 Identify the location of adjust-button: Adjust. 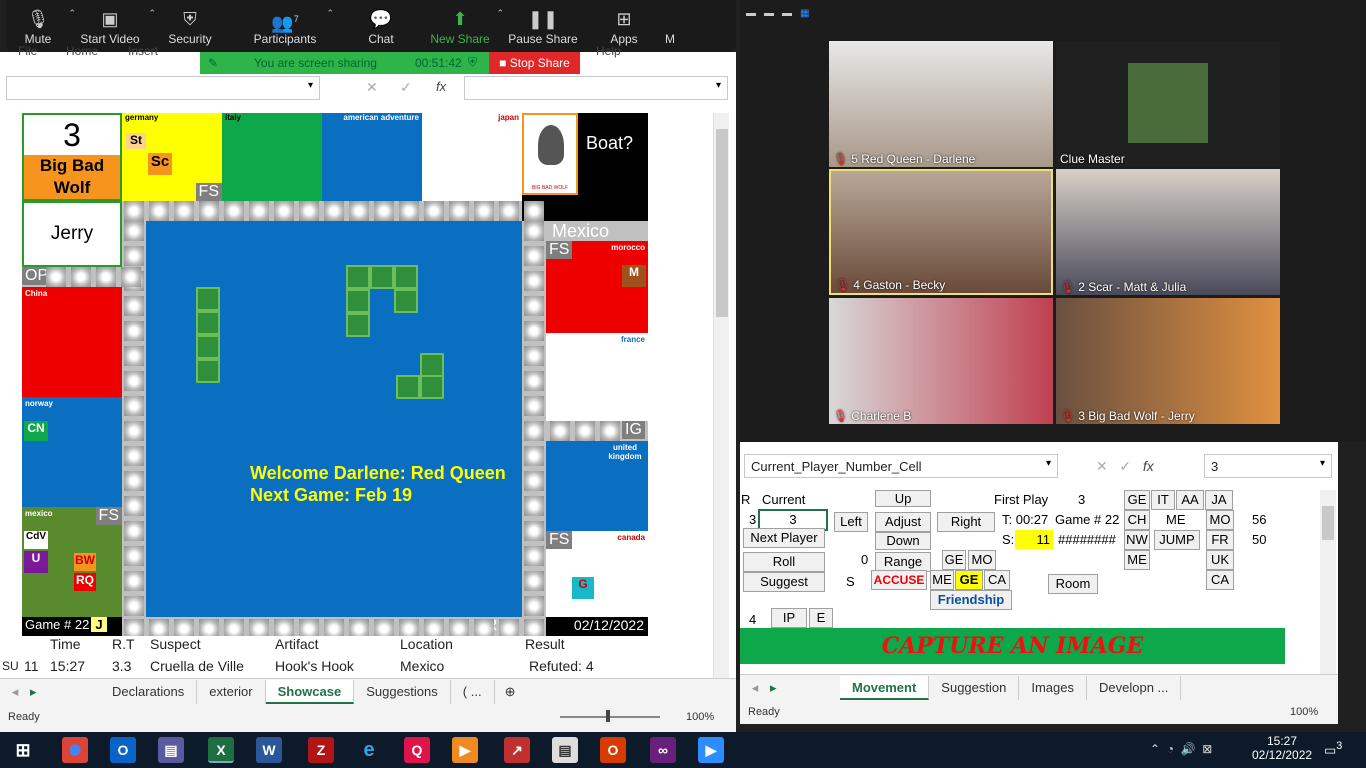
(903, 522).